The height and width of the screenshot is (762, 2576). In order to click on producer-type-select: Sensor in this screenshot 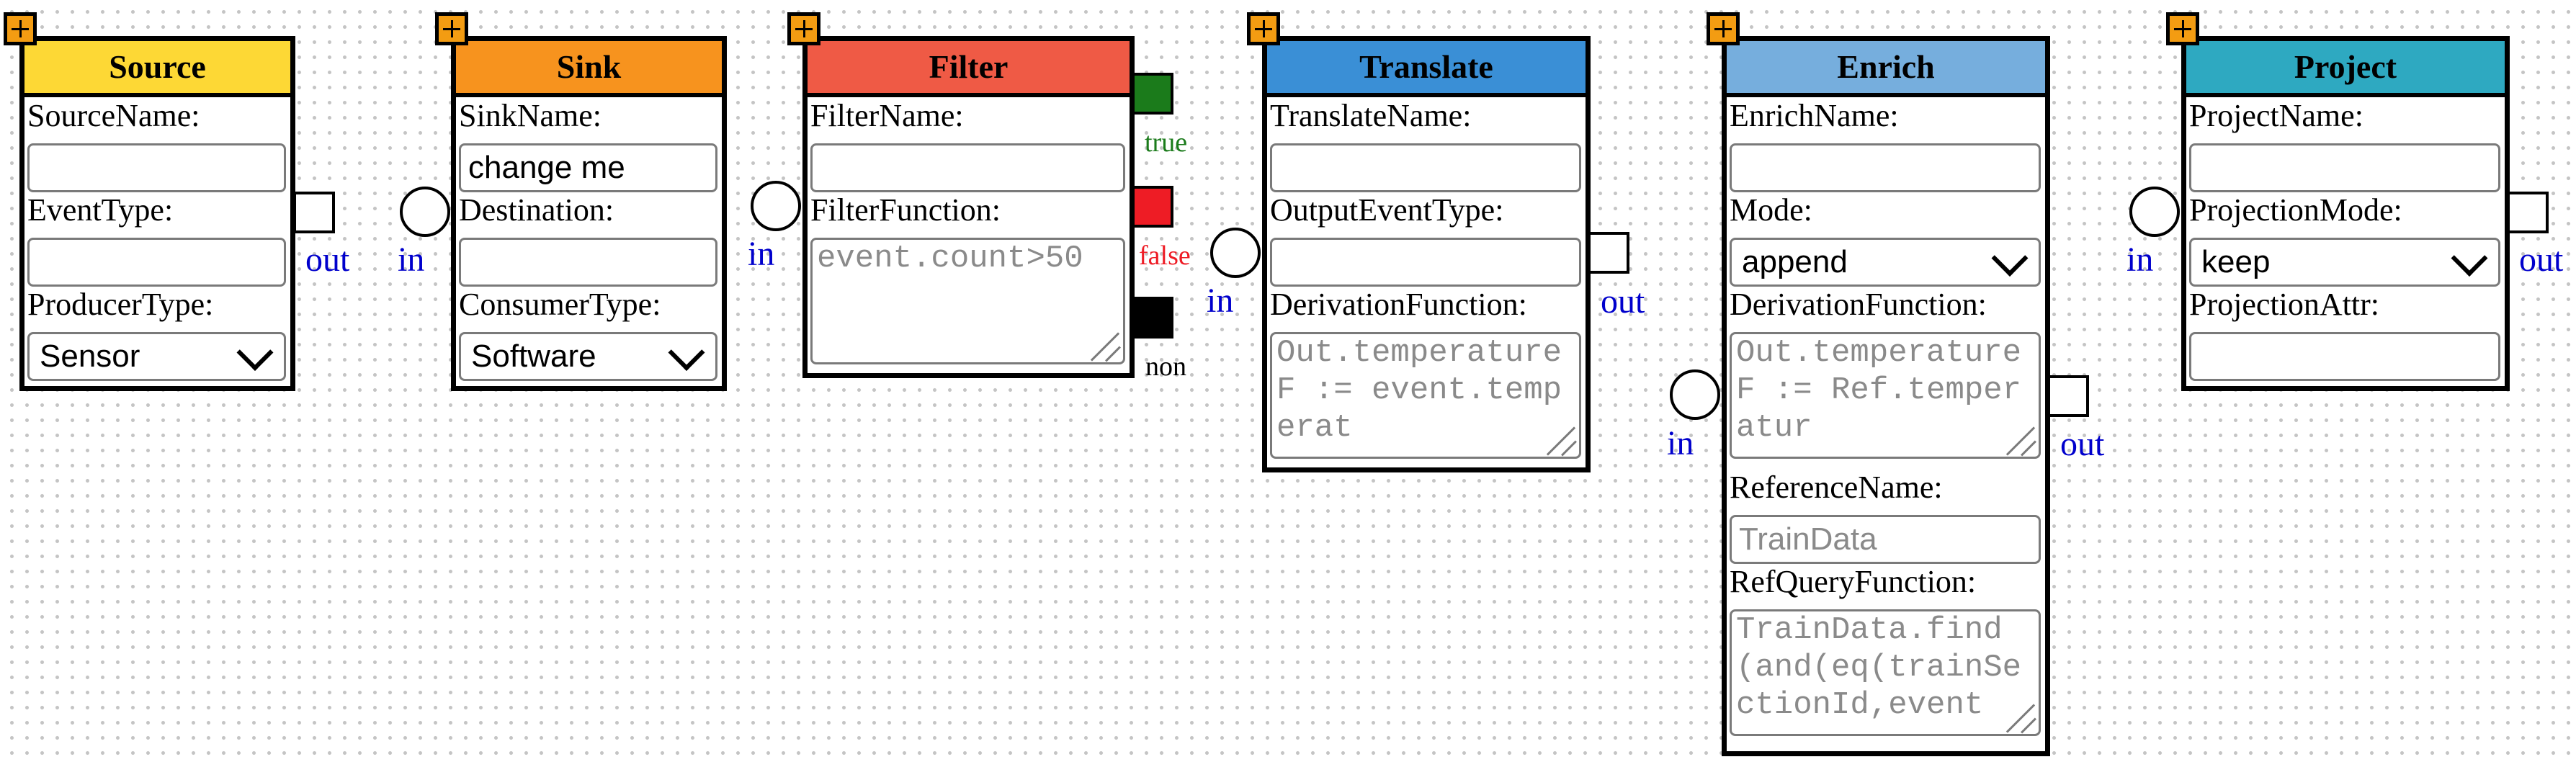, I will do `click(156, 356)`.